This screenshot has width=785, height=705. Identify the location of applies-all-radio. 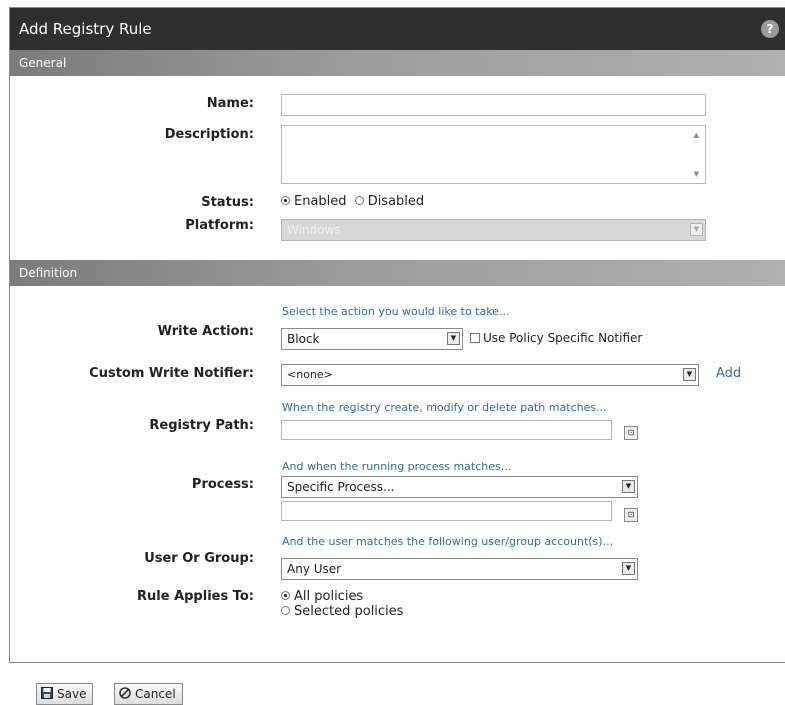
(285, 595).